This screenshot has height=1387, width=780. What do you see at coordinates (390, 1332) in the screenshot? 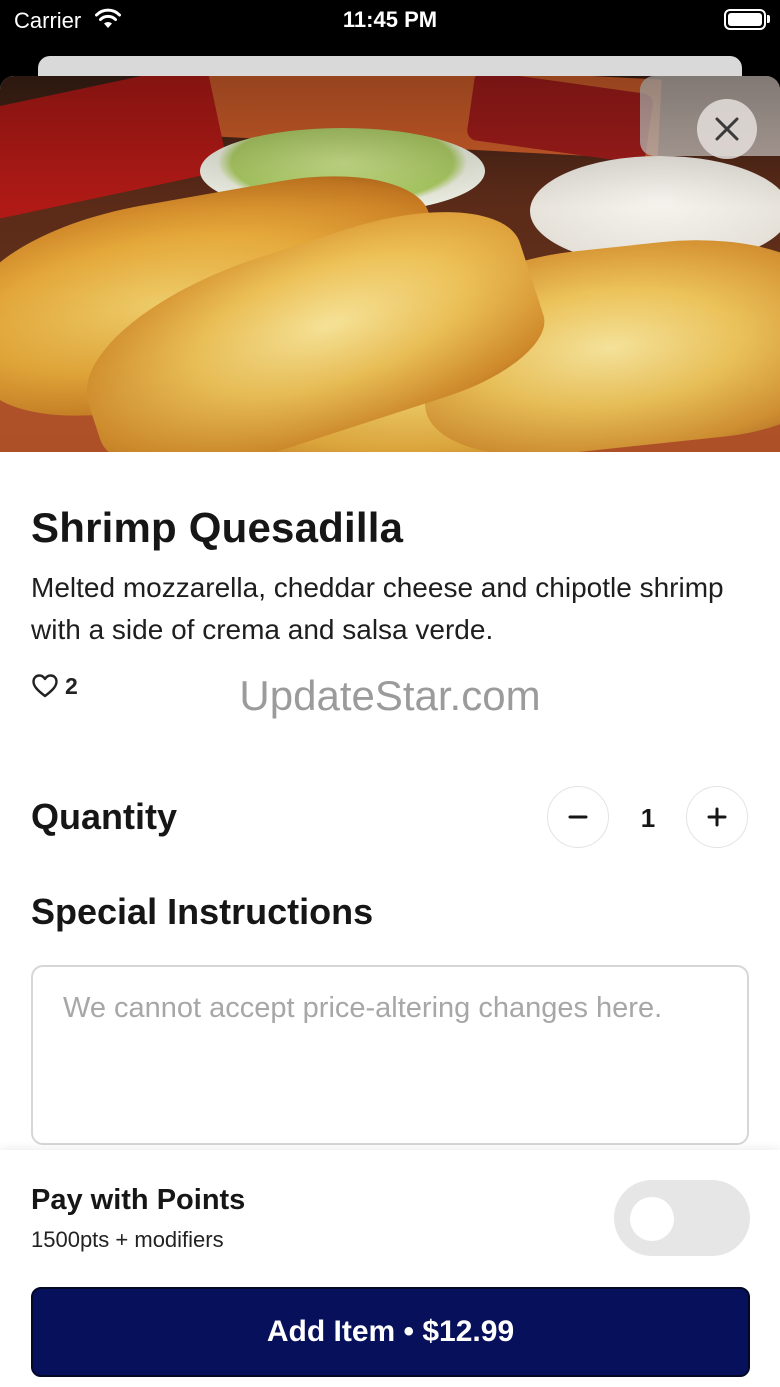
I see `add-item-button: Add Item • $12.99` at bounding box center [390, 1332].